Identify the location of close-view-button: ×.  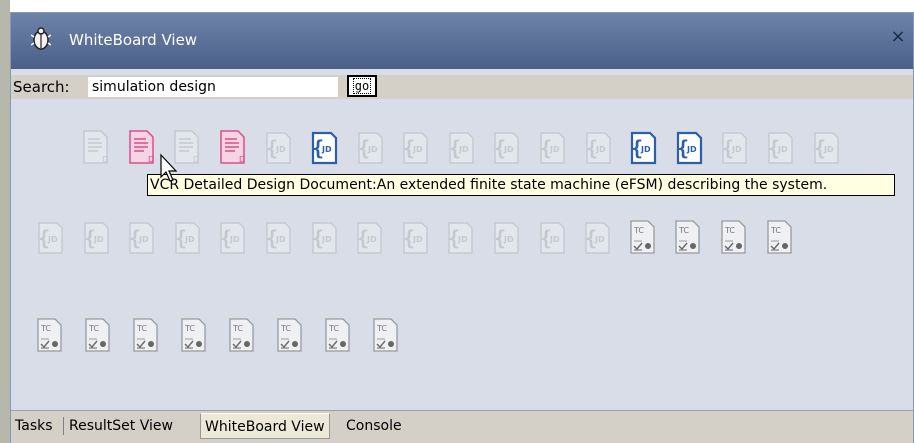
(898, 37).